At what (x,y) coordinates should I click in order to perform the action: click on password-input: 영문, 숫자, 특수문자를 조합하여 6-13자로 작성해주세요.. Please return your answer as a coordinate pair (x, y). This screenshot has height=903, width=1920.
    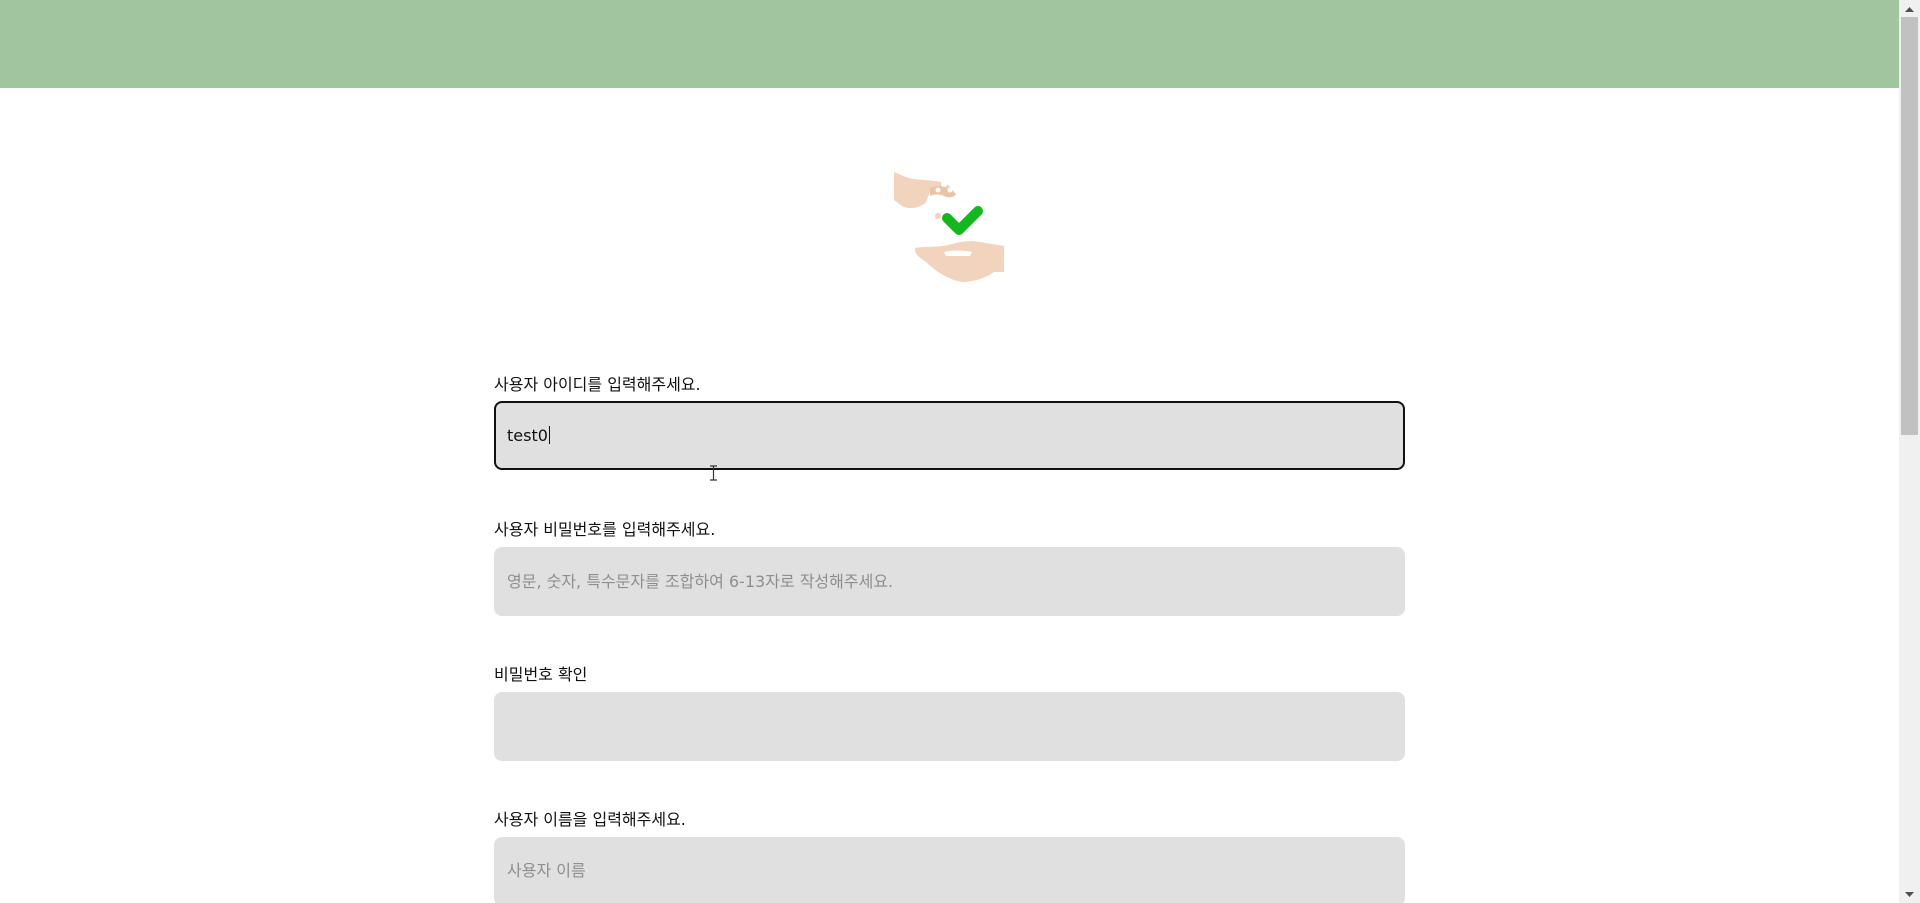
    Looking at the image, I should click on (949, 581).